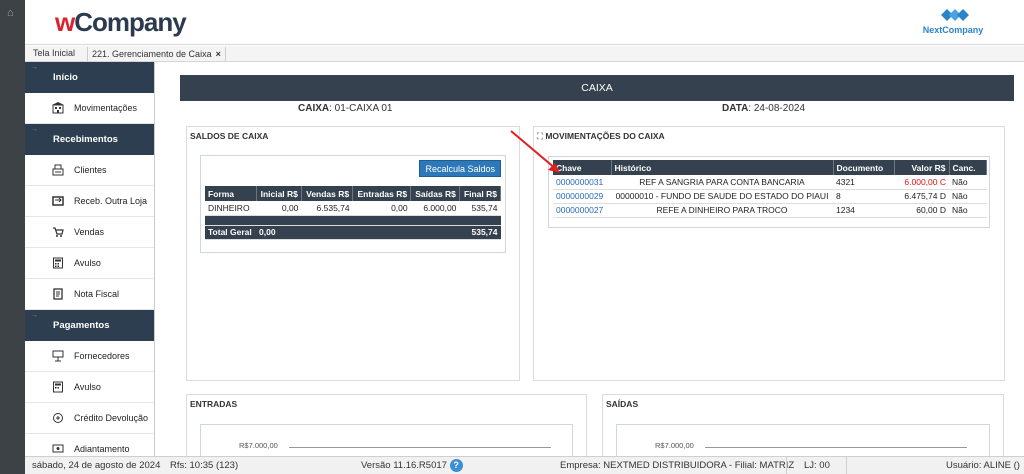 The image size is (1024, 474). I want to click on total-inicial: 0,00, so click(279, 232).